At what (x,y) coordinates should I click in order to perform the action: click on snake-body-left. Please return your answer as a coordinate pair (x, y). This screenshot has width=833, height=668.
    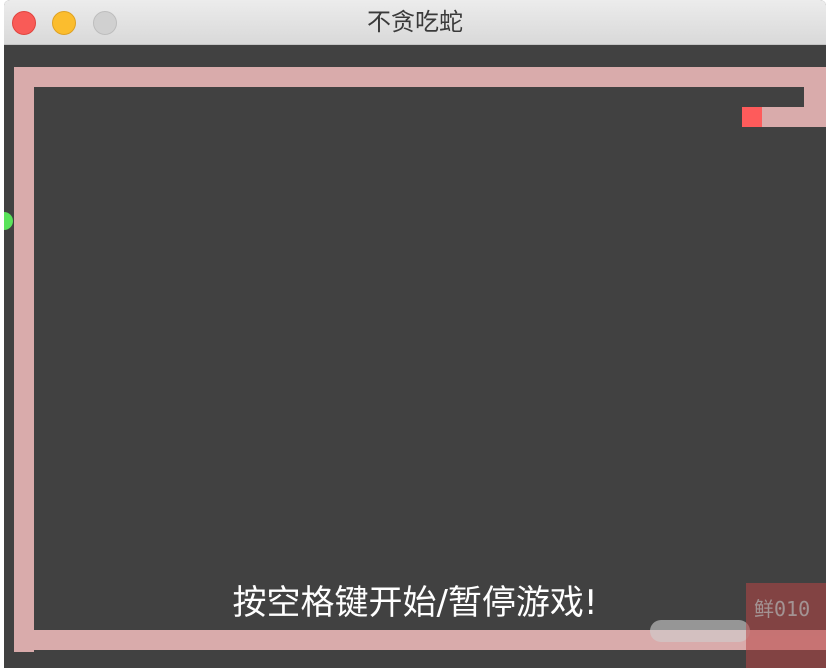
    Looking at the image, I should click on (24, 359).